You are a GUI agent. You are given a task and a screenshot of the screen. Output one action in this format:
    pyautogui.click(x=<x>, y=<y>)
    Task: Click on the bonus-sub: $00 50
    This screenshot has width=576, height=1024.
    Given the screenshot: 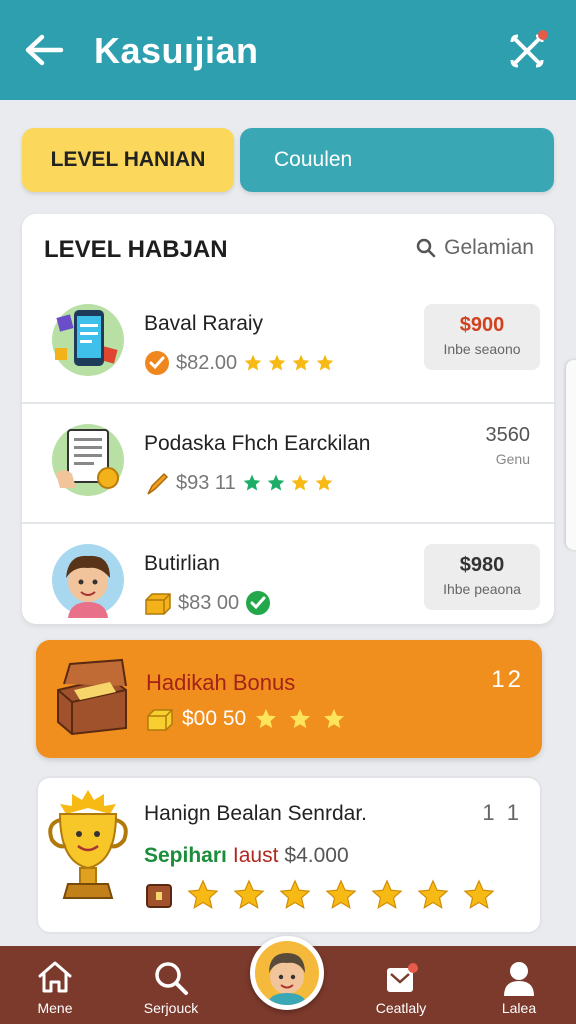 What is the action you would take?
    pyautogui.click(x=246, y=719)
    